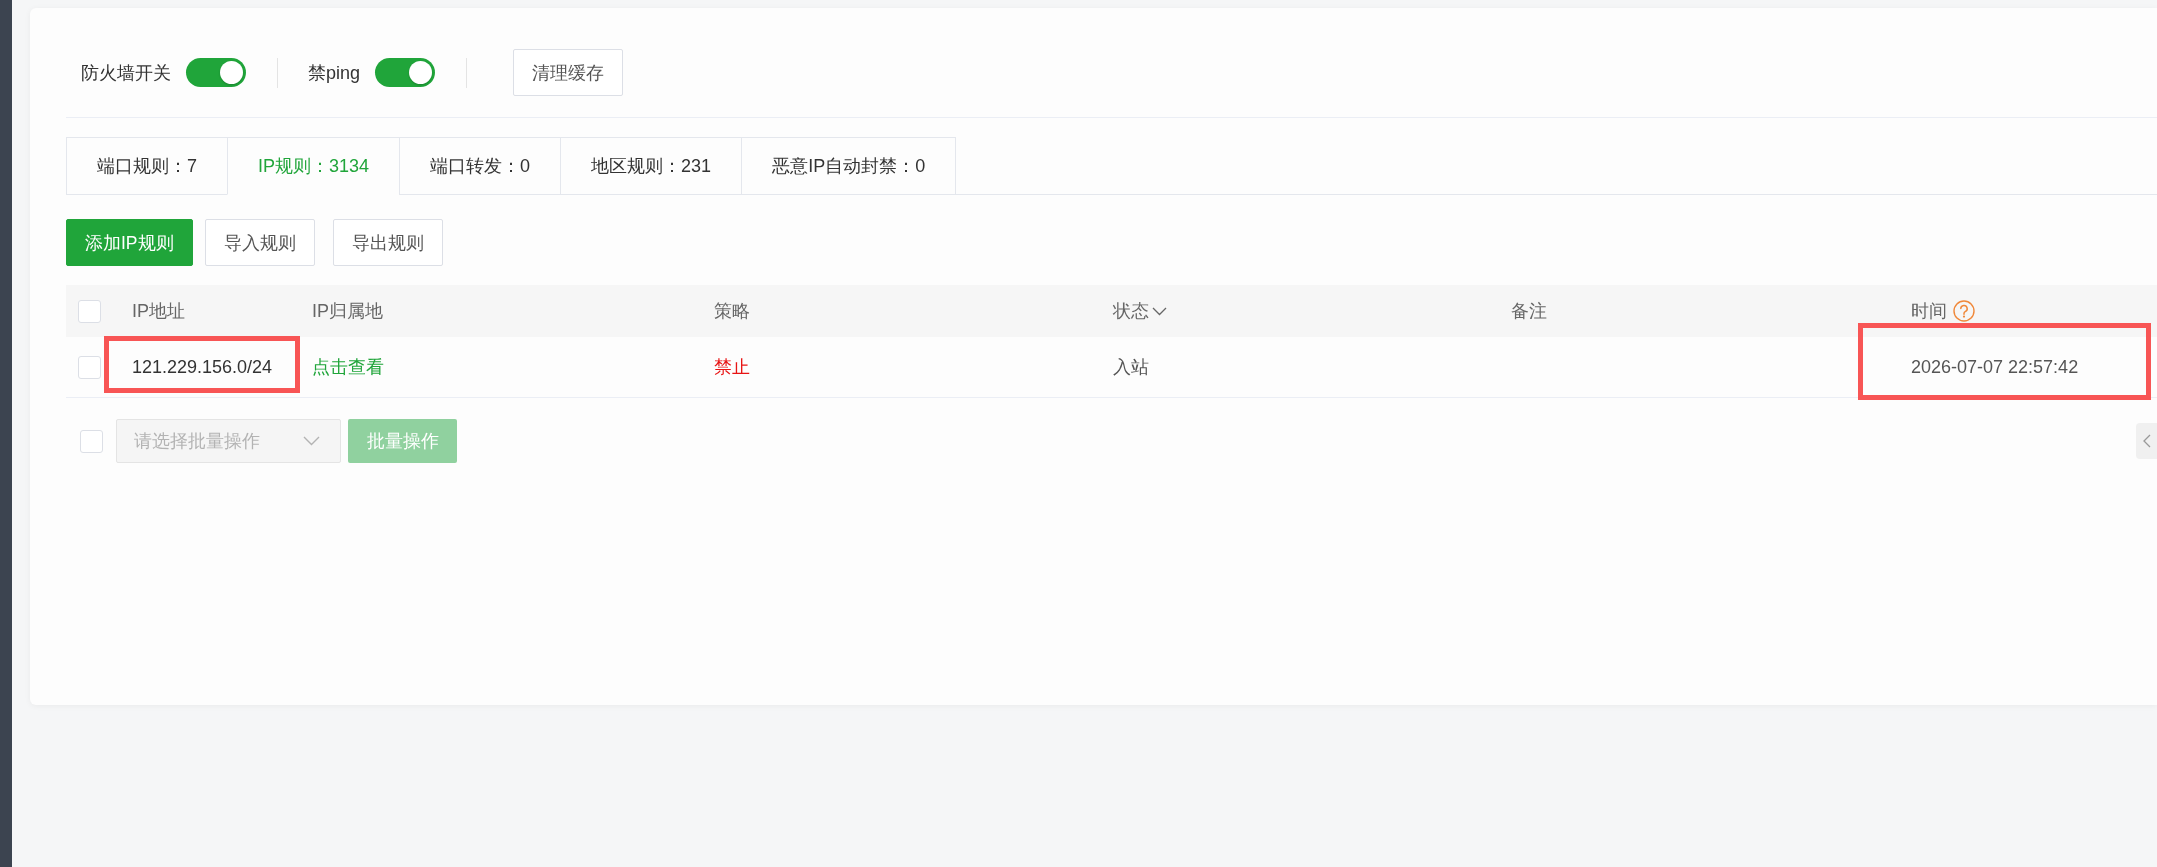 This screenshot has width=2157, height=867. What do you see at coordinates (1964, 311) in the screenshot?
I see `help-icon` at bounding box center [1964, 311].